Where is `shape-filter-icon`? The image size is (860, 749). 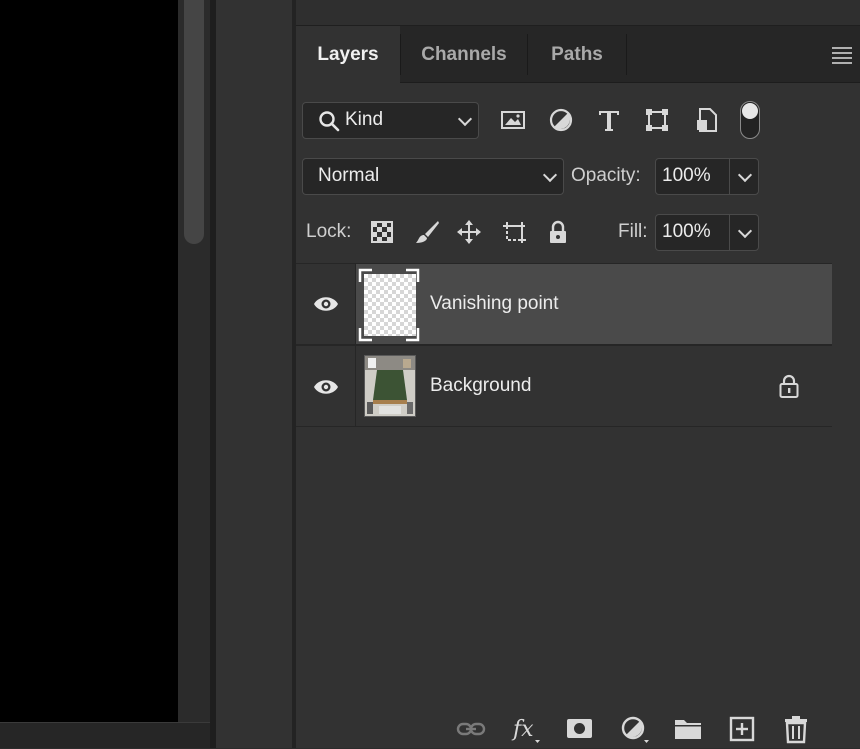
shape-filter-icon is located at coordinates (657, 120).